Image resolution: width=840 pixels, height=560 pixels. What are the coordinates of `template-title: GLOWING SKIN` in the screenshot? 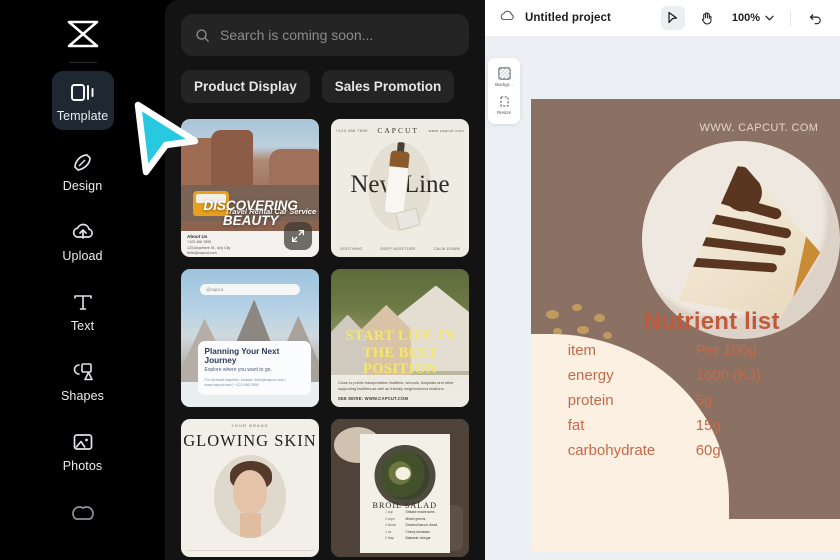 It's located at (250, 441).